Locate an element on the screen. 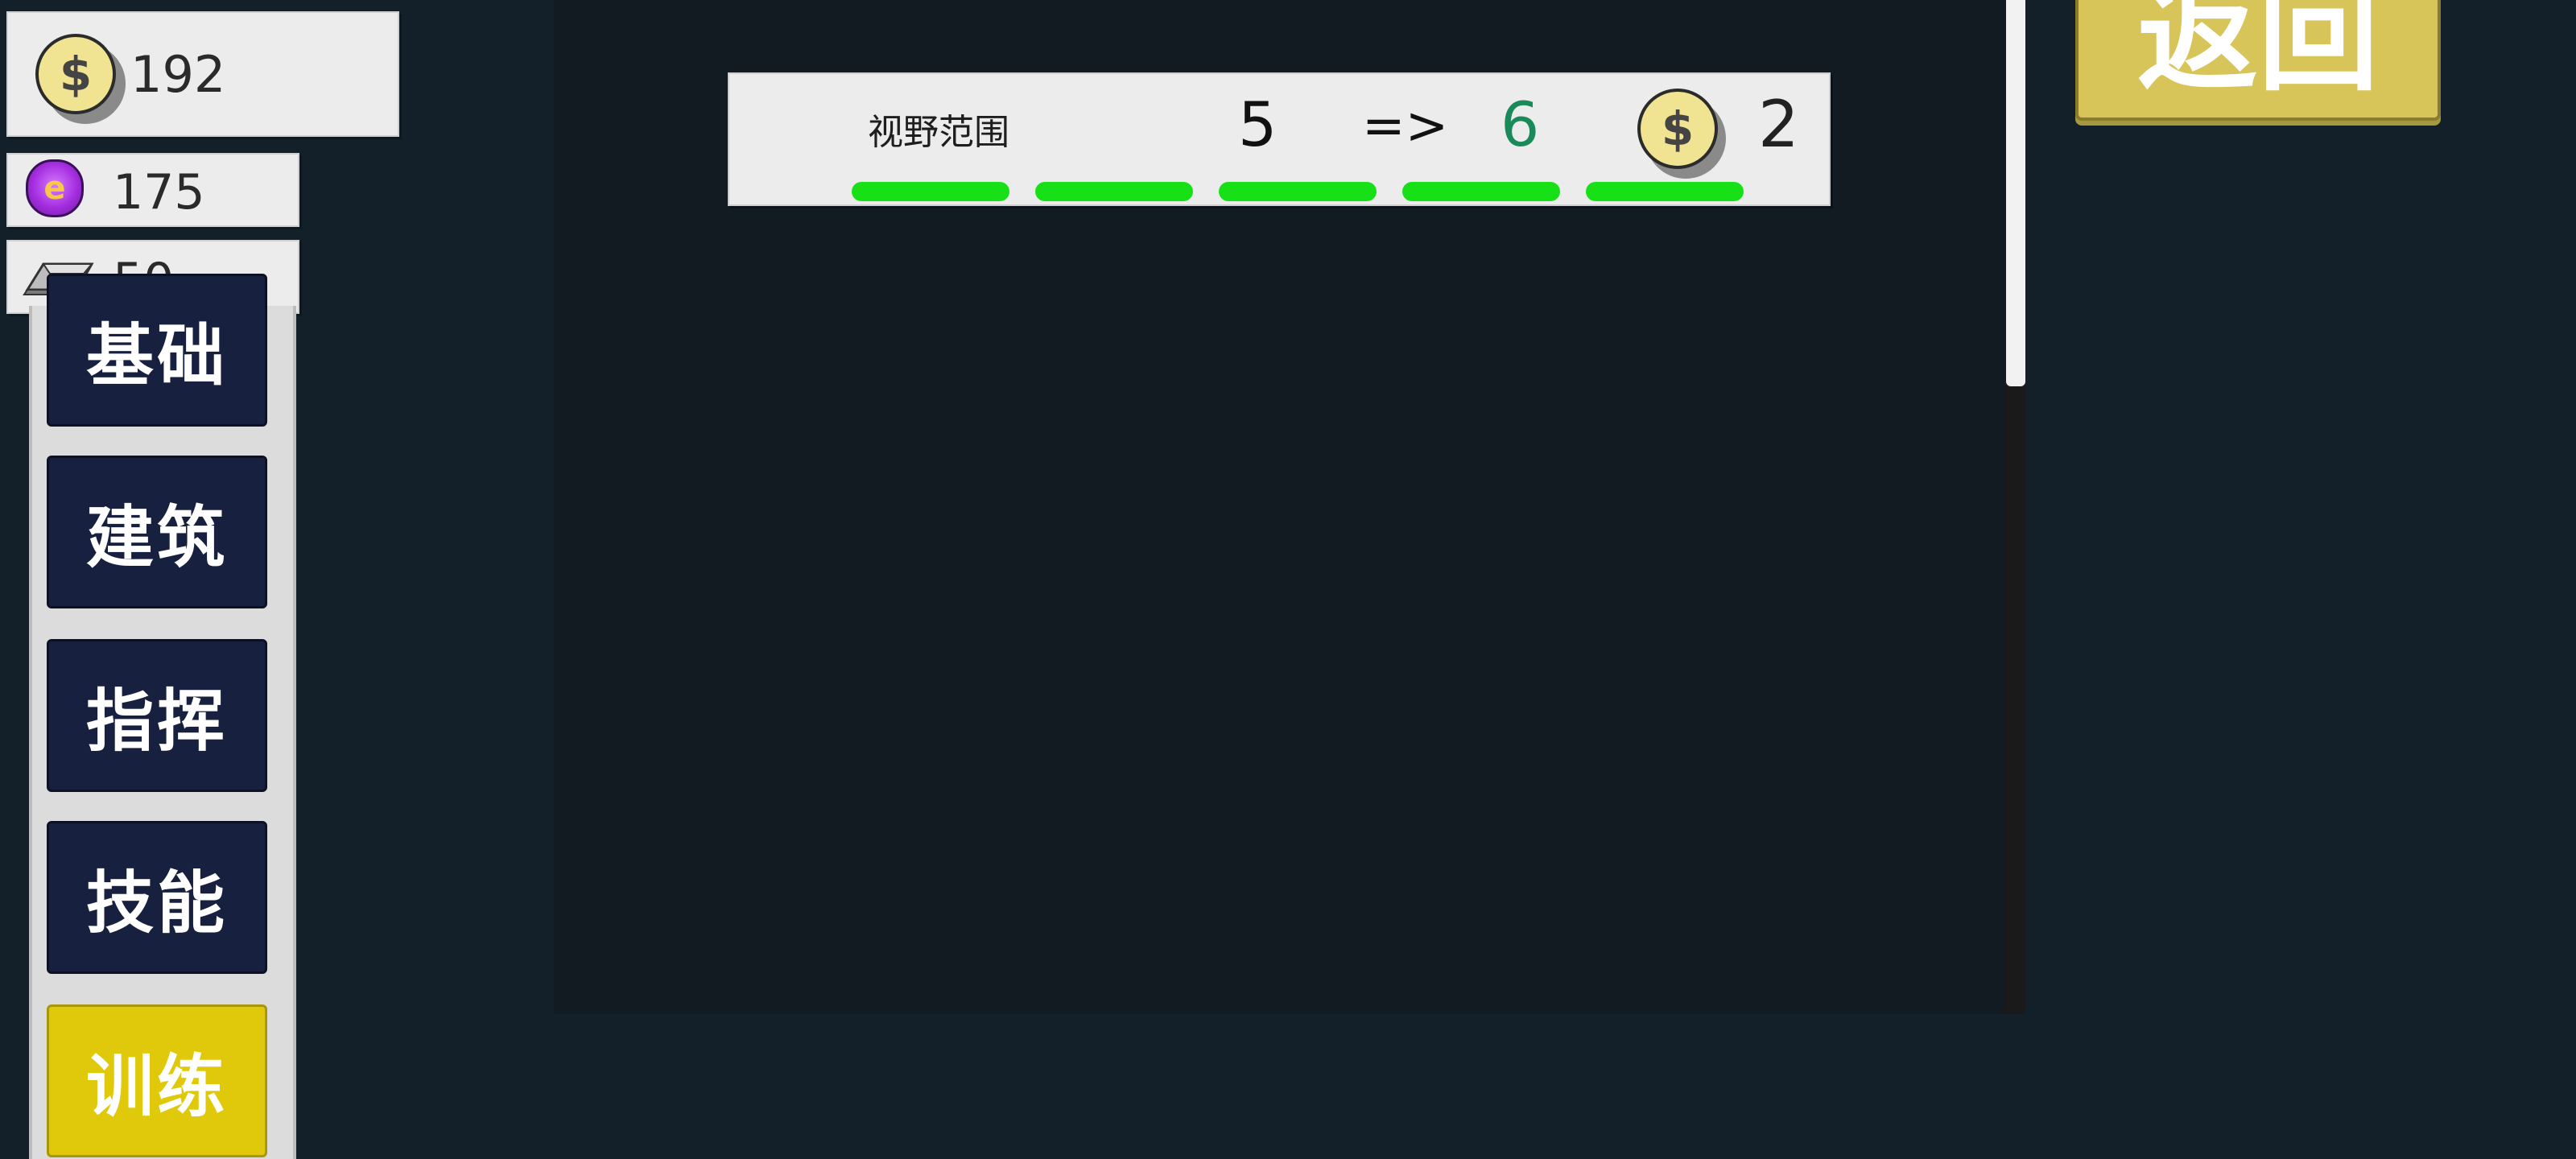 Image resolution: width=2576 pixels, height=1159 pixels. upgrade-current-value: 5 is located at coordinates (1258, 124).